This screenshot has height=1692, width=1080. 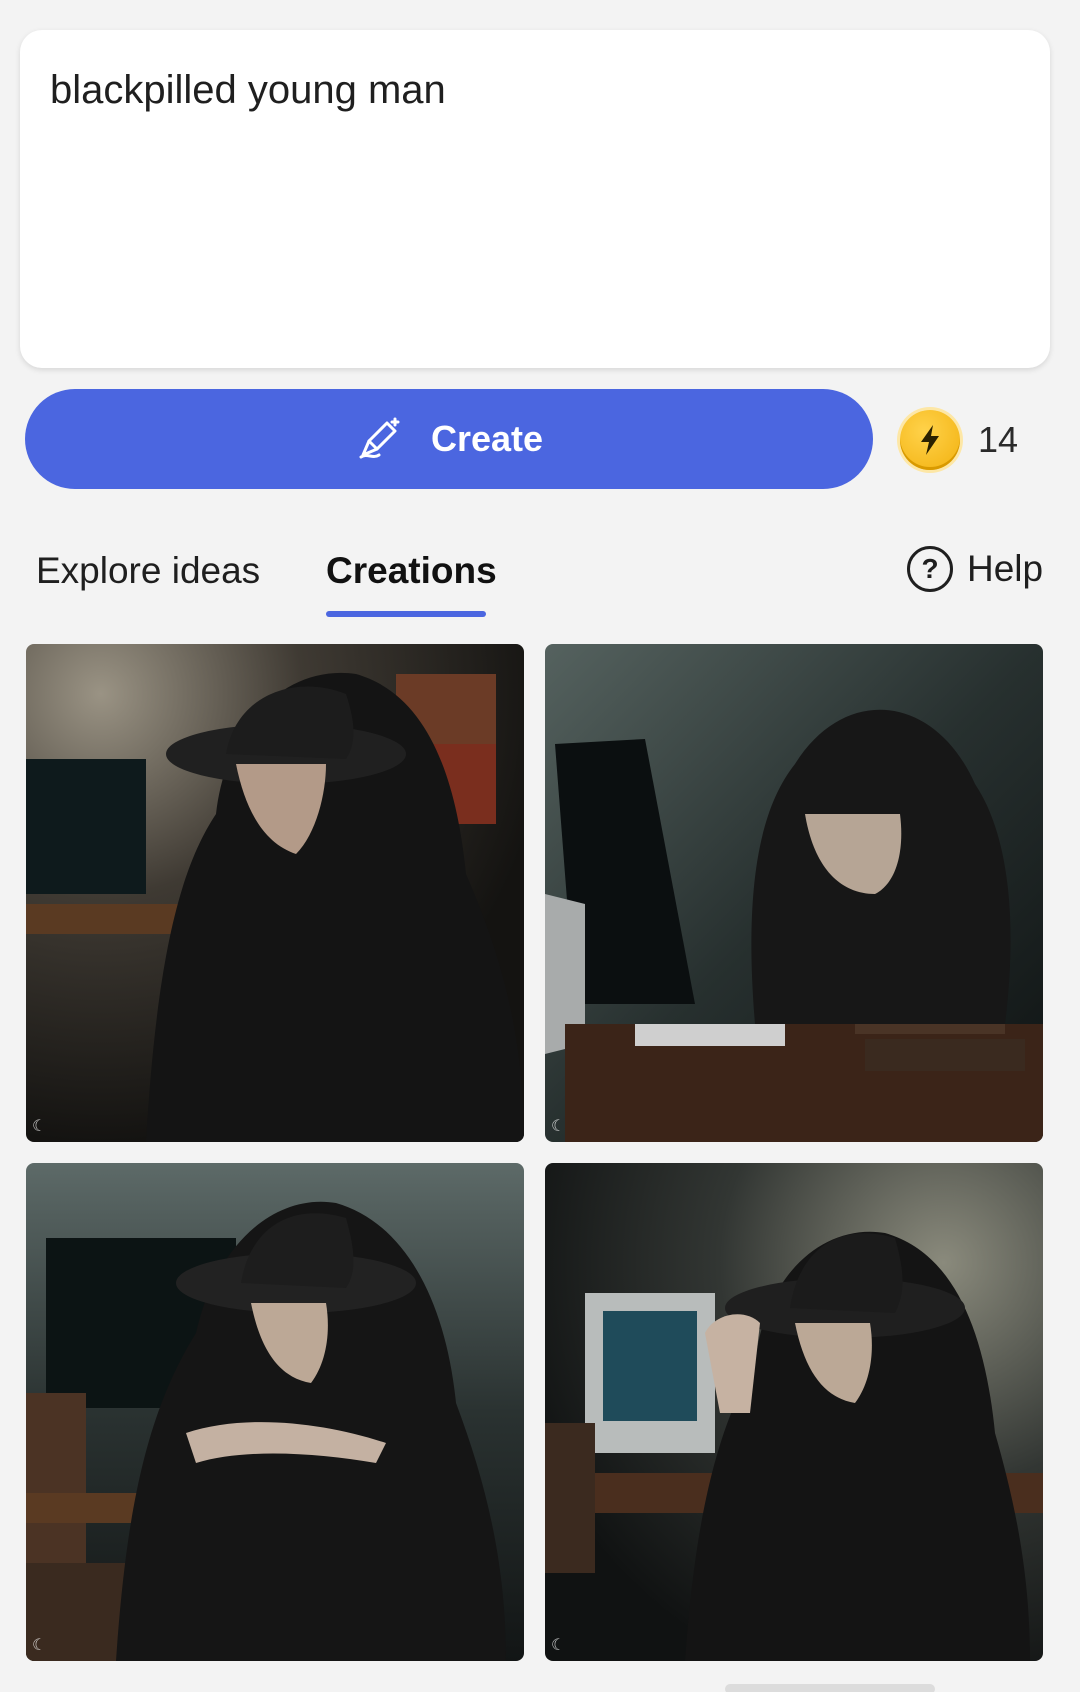 I want to click on question-circle-icon: ?, so click(x=930, y=569).